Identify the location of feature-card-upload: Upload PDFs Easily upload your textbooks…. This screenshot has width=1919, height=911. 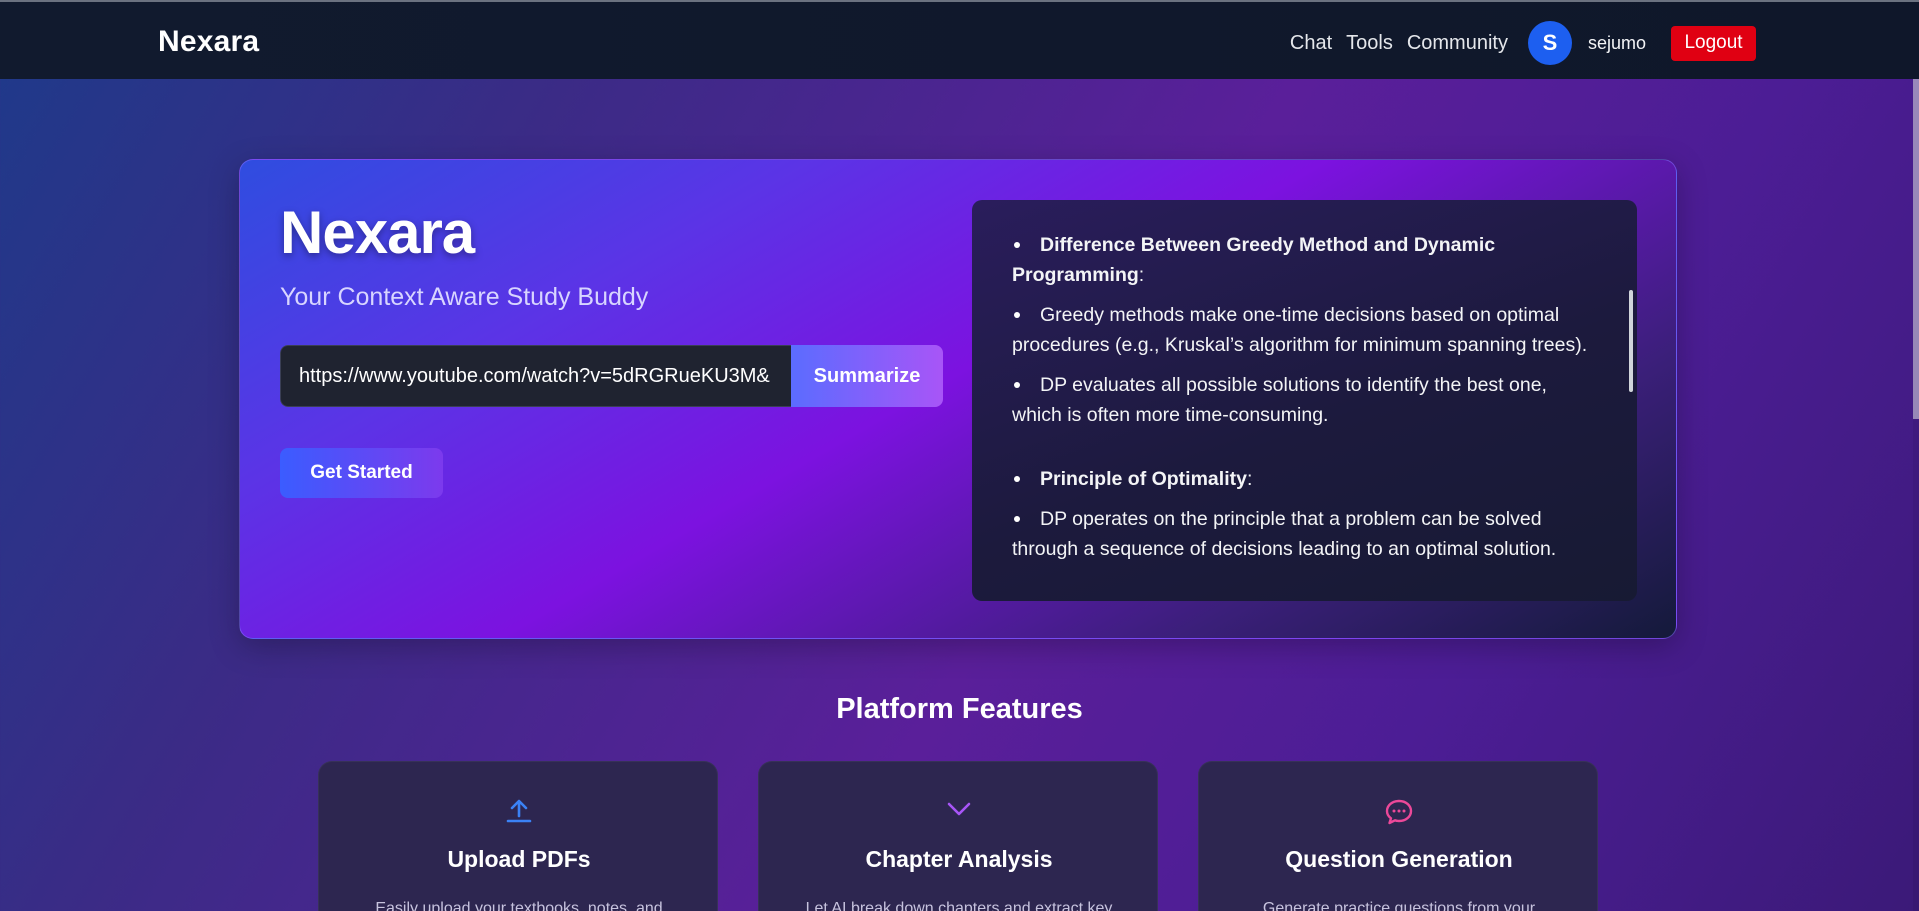
(518, 836).